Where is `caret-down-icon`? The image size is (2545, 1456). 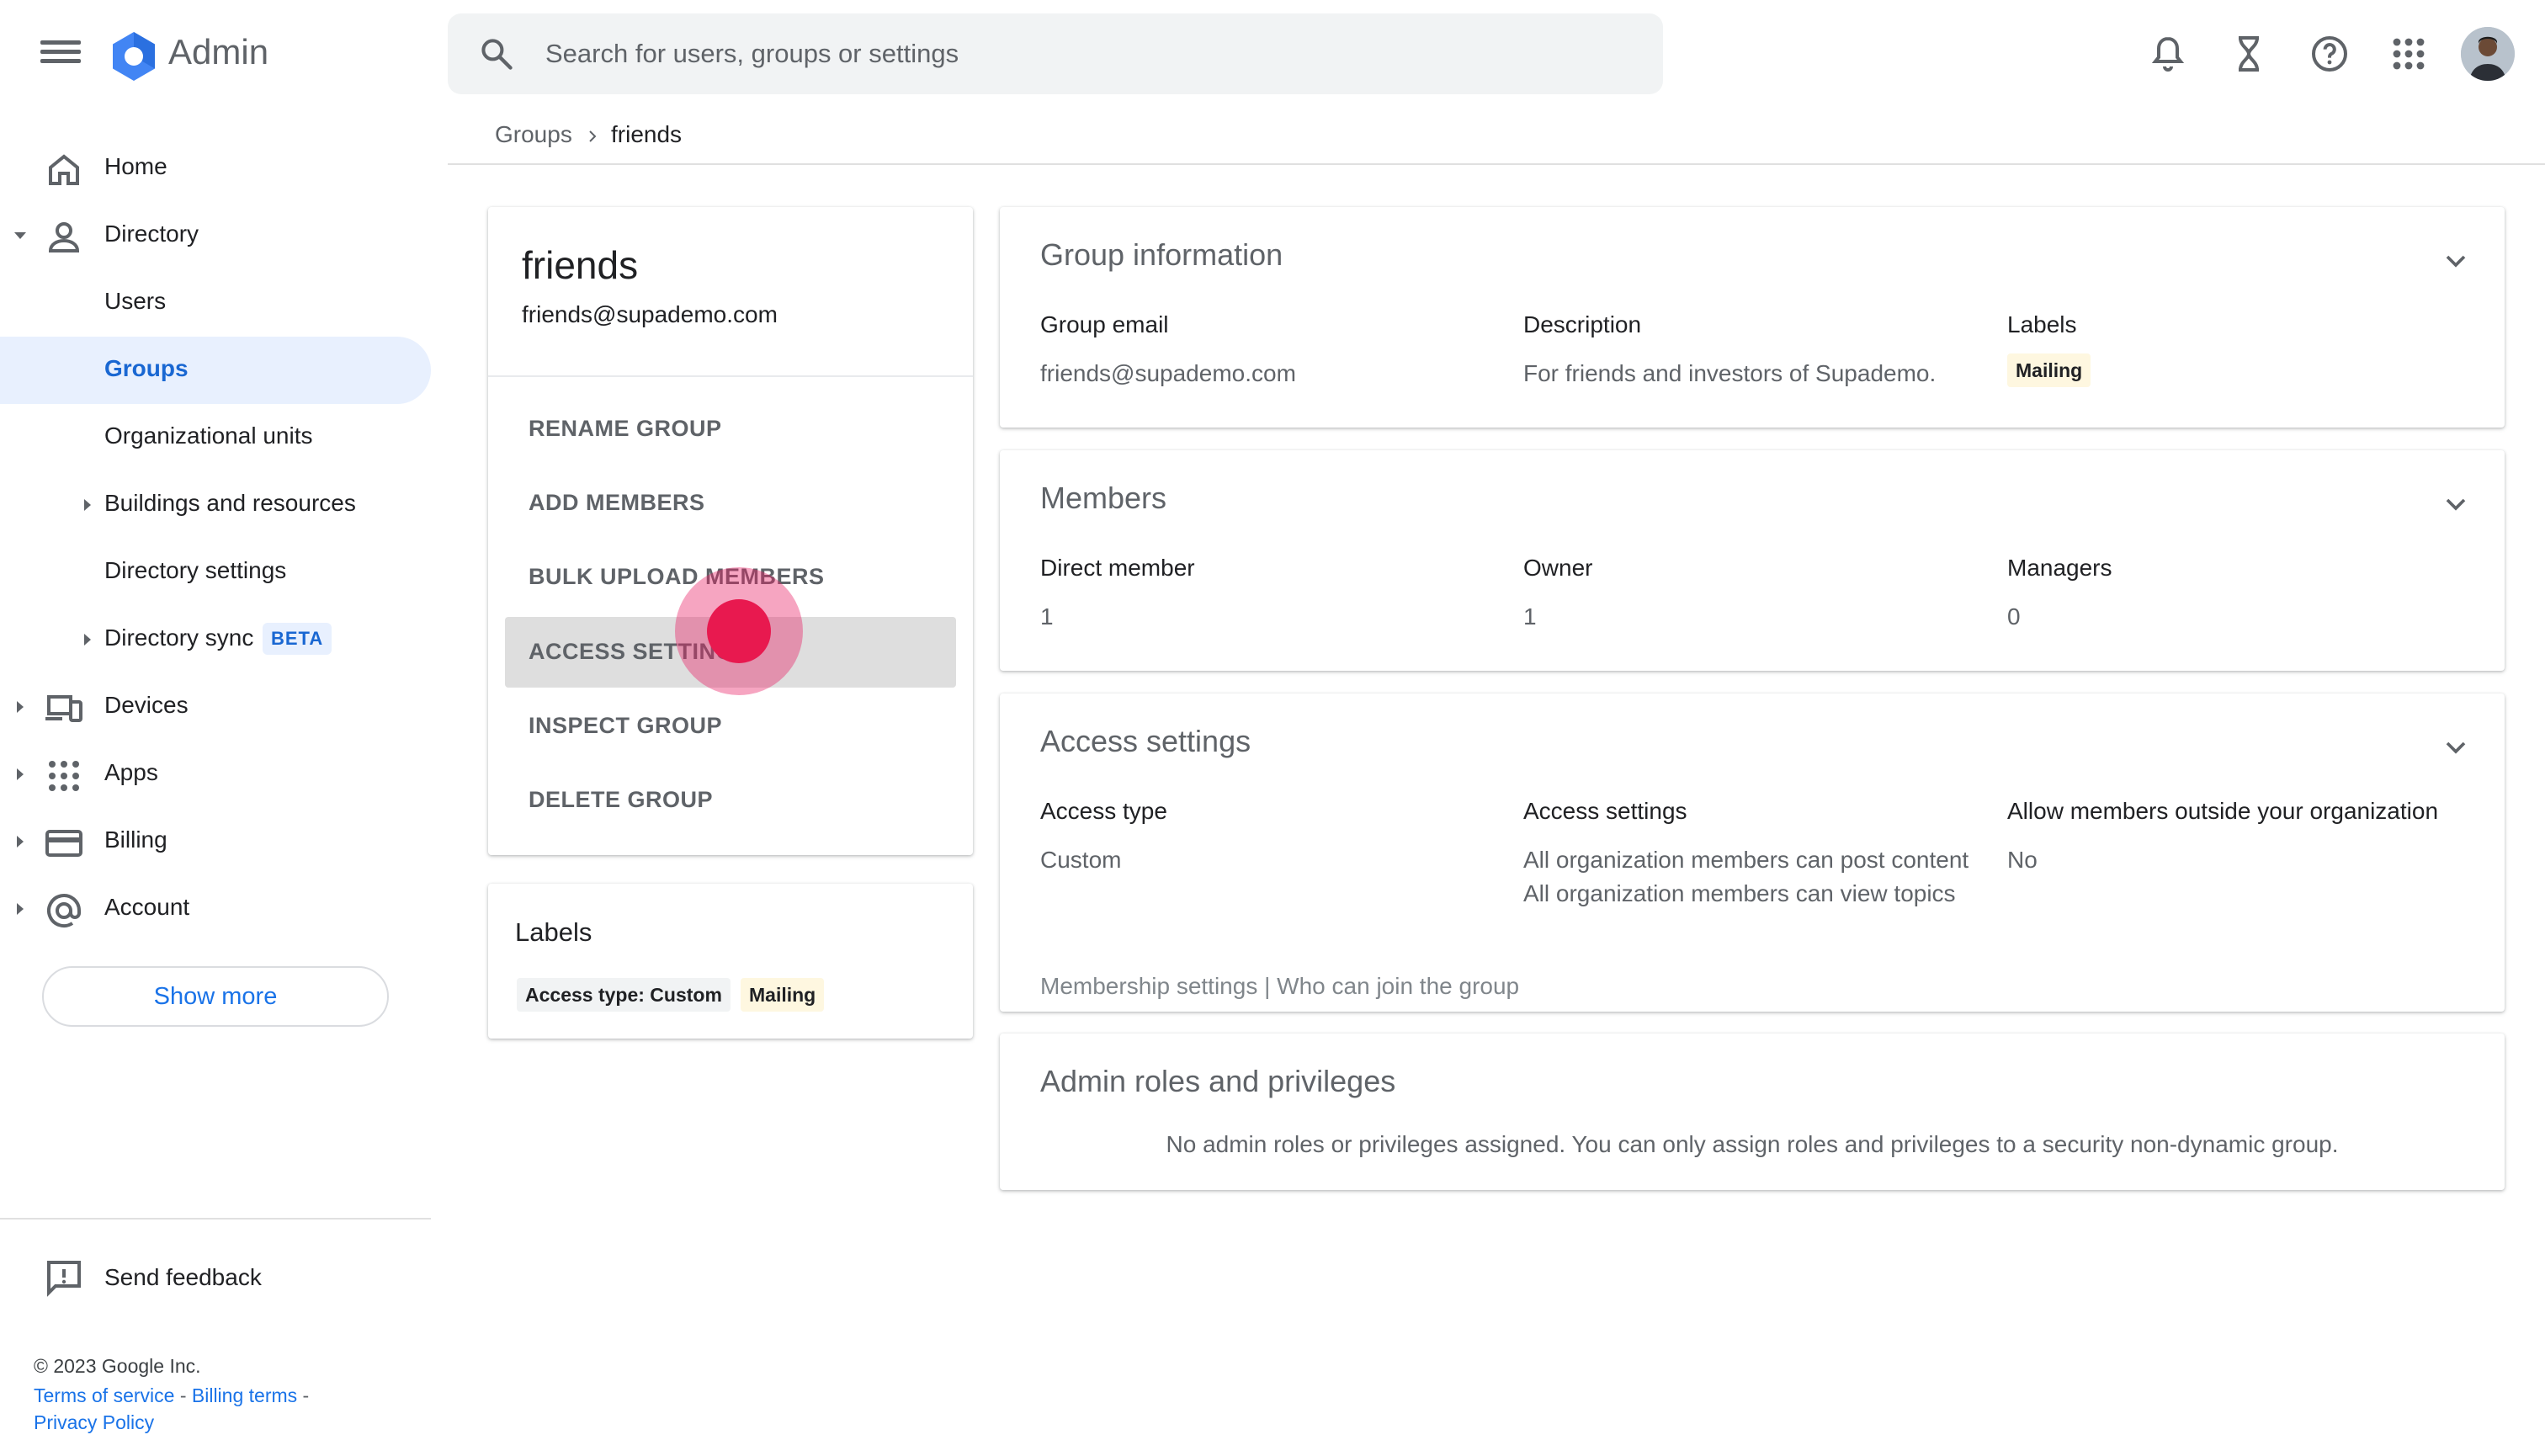
caret-down-icon is located at coordinates (20, 235).